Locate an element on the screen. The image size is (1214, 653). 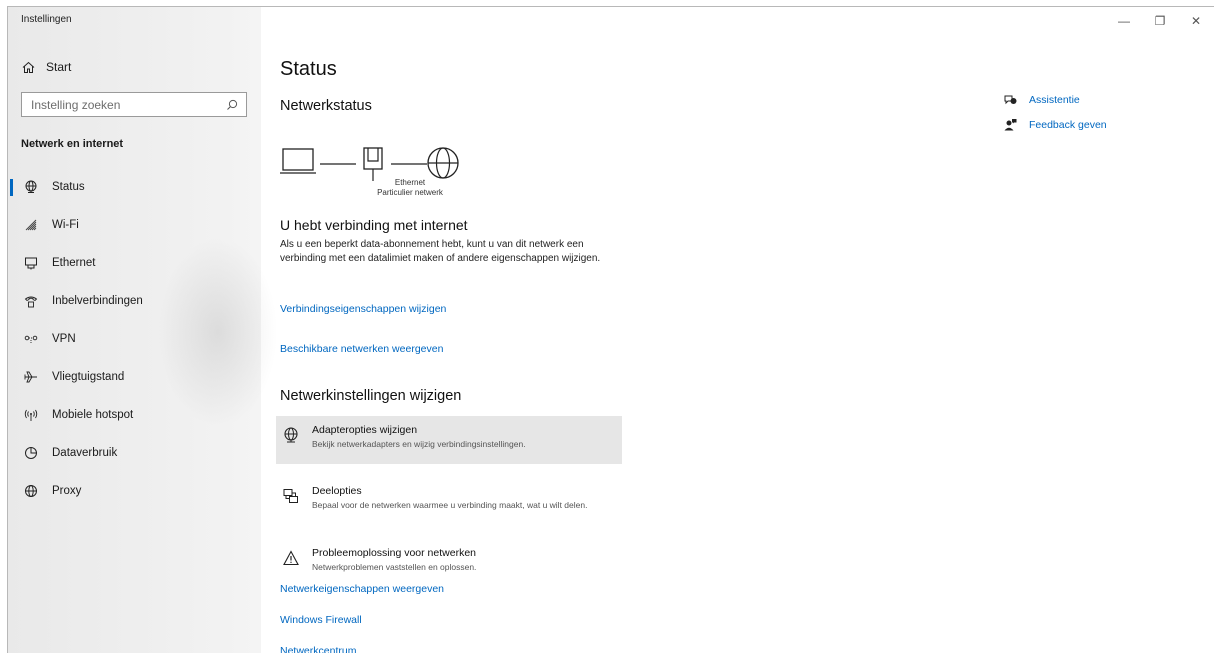
hotspot-icon is located at coordinates (31, 415).